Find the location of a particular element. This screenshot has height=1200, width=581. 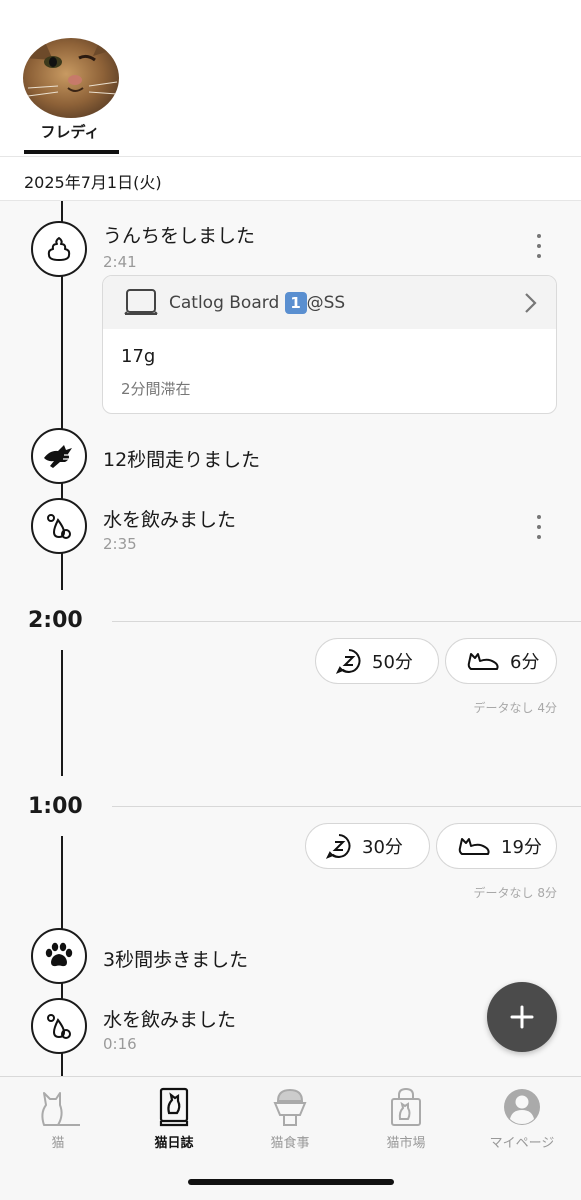

hour-label: 2:00 is located at coordinates (55, 620).